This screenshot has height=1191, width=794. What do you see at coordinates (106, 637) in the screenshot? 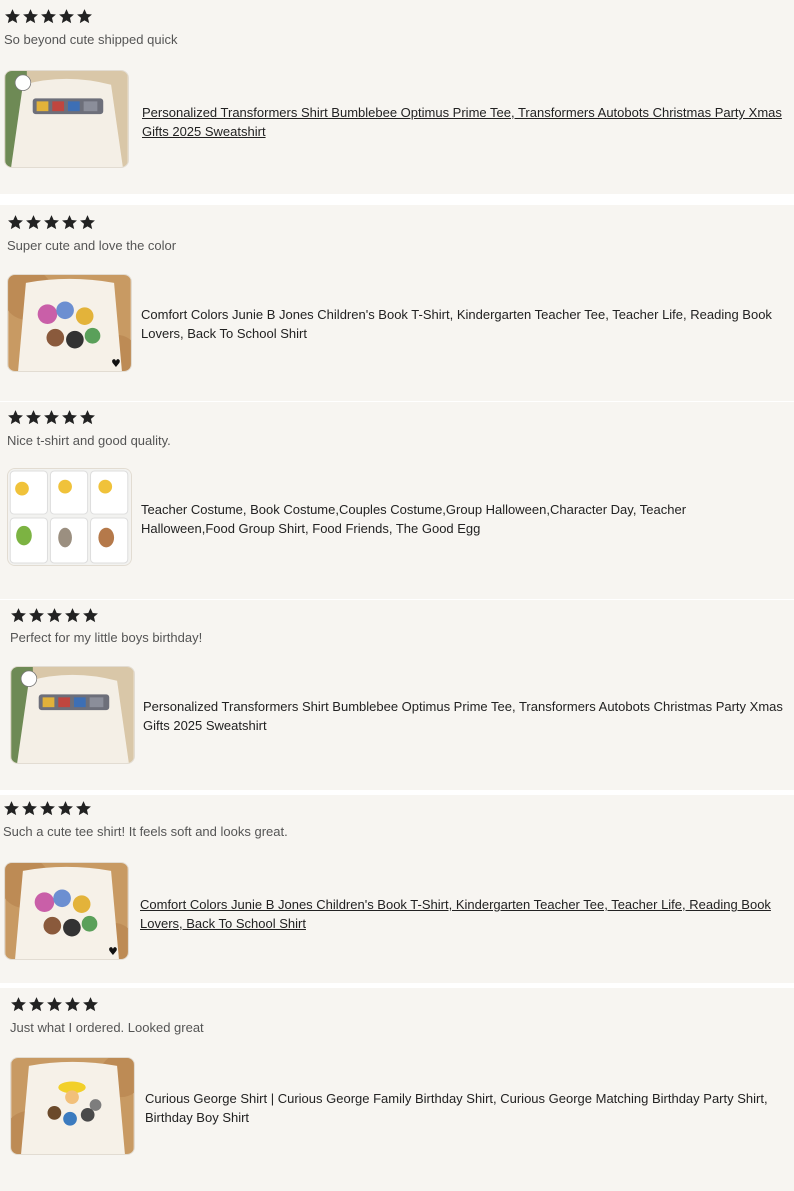
I see `review-text: Perfect for my little boys birthday!` at bounding box center [106, 637].